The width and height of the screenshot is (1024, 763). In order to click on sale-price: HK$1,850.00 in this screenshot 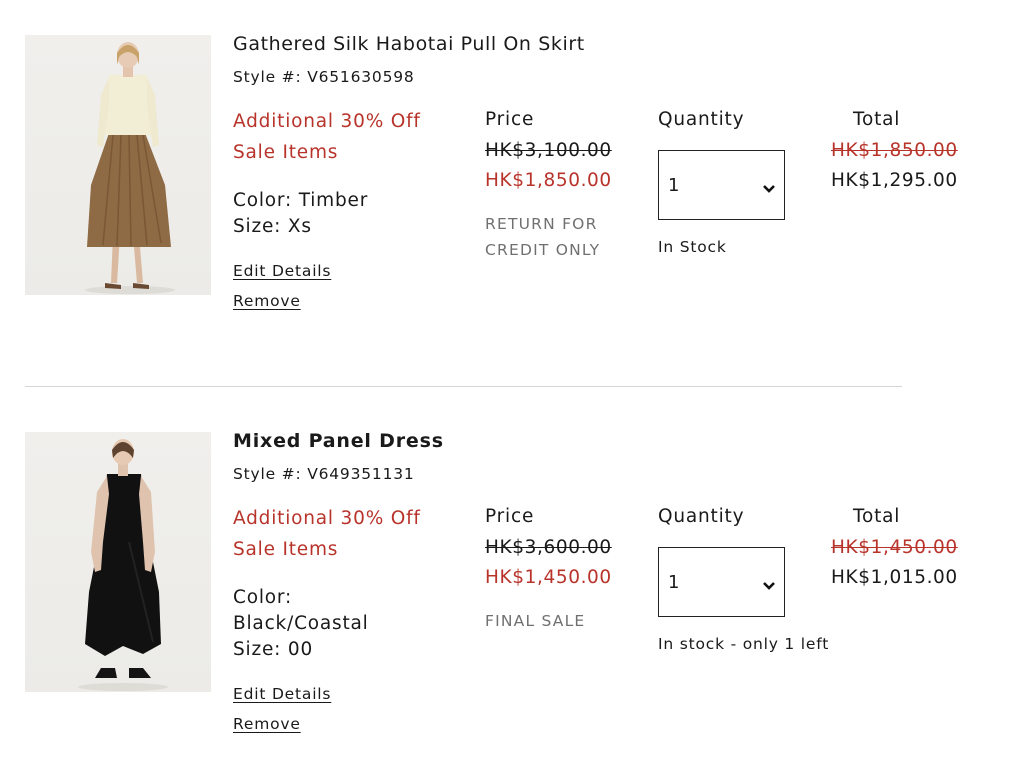, I will do `click(548, 180)`.